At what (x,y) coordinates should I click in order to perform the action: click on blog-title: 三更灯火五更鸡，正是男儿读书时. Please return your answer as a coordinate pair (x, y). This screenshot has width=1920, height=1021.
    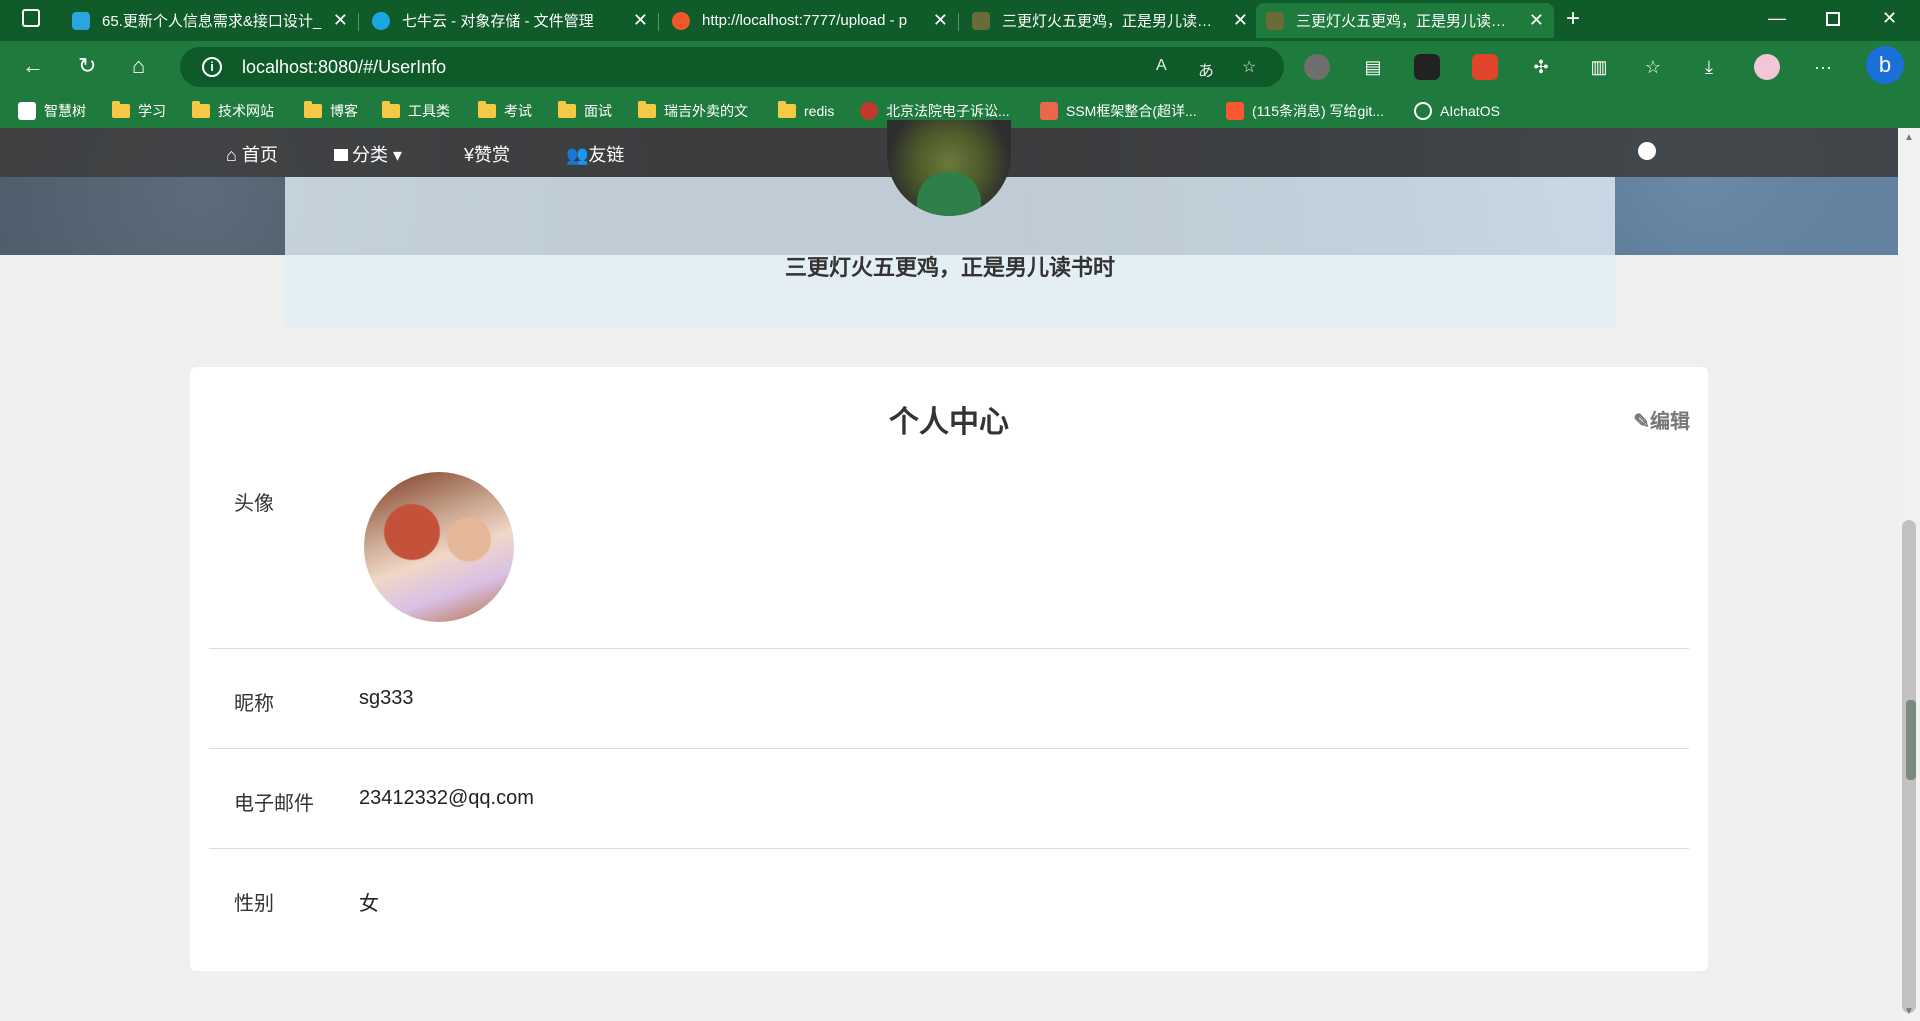
    Looking at the image, I should click on (949, 267).